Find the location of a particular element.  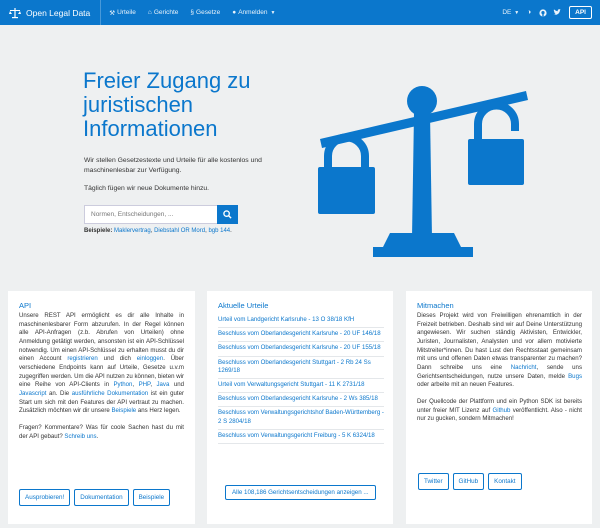

api-text: und dich is located at coordinates (117, 359).